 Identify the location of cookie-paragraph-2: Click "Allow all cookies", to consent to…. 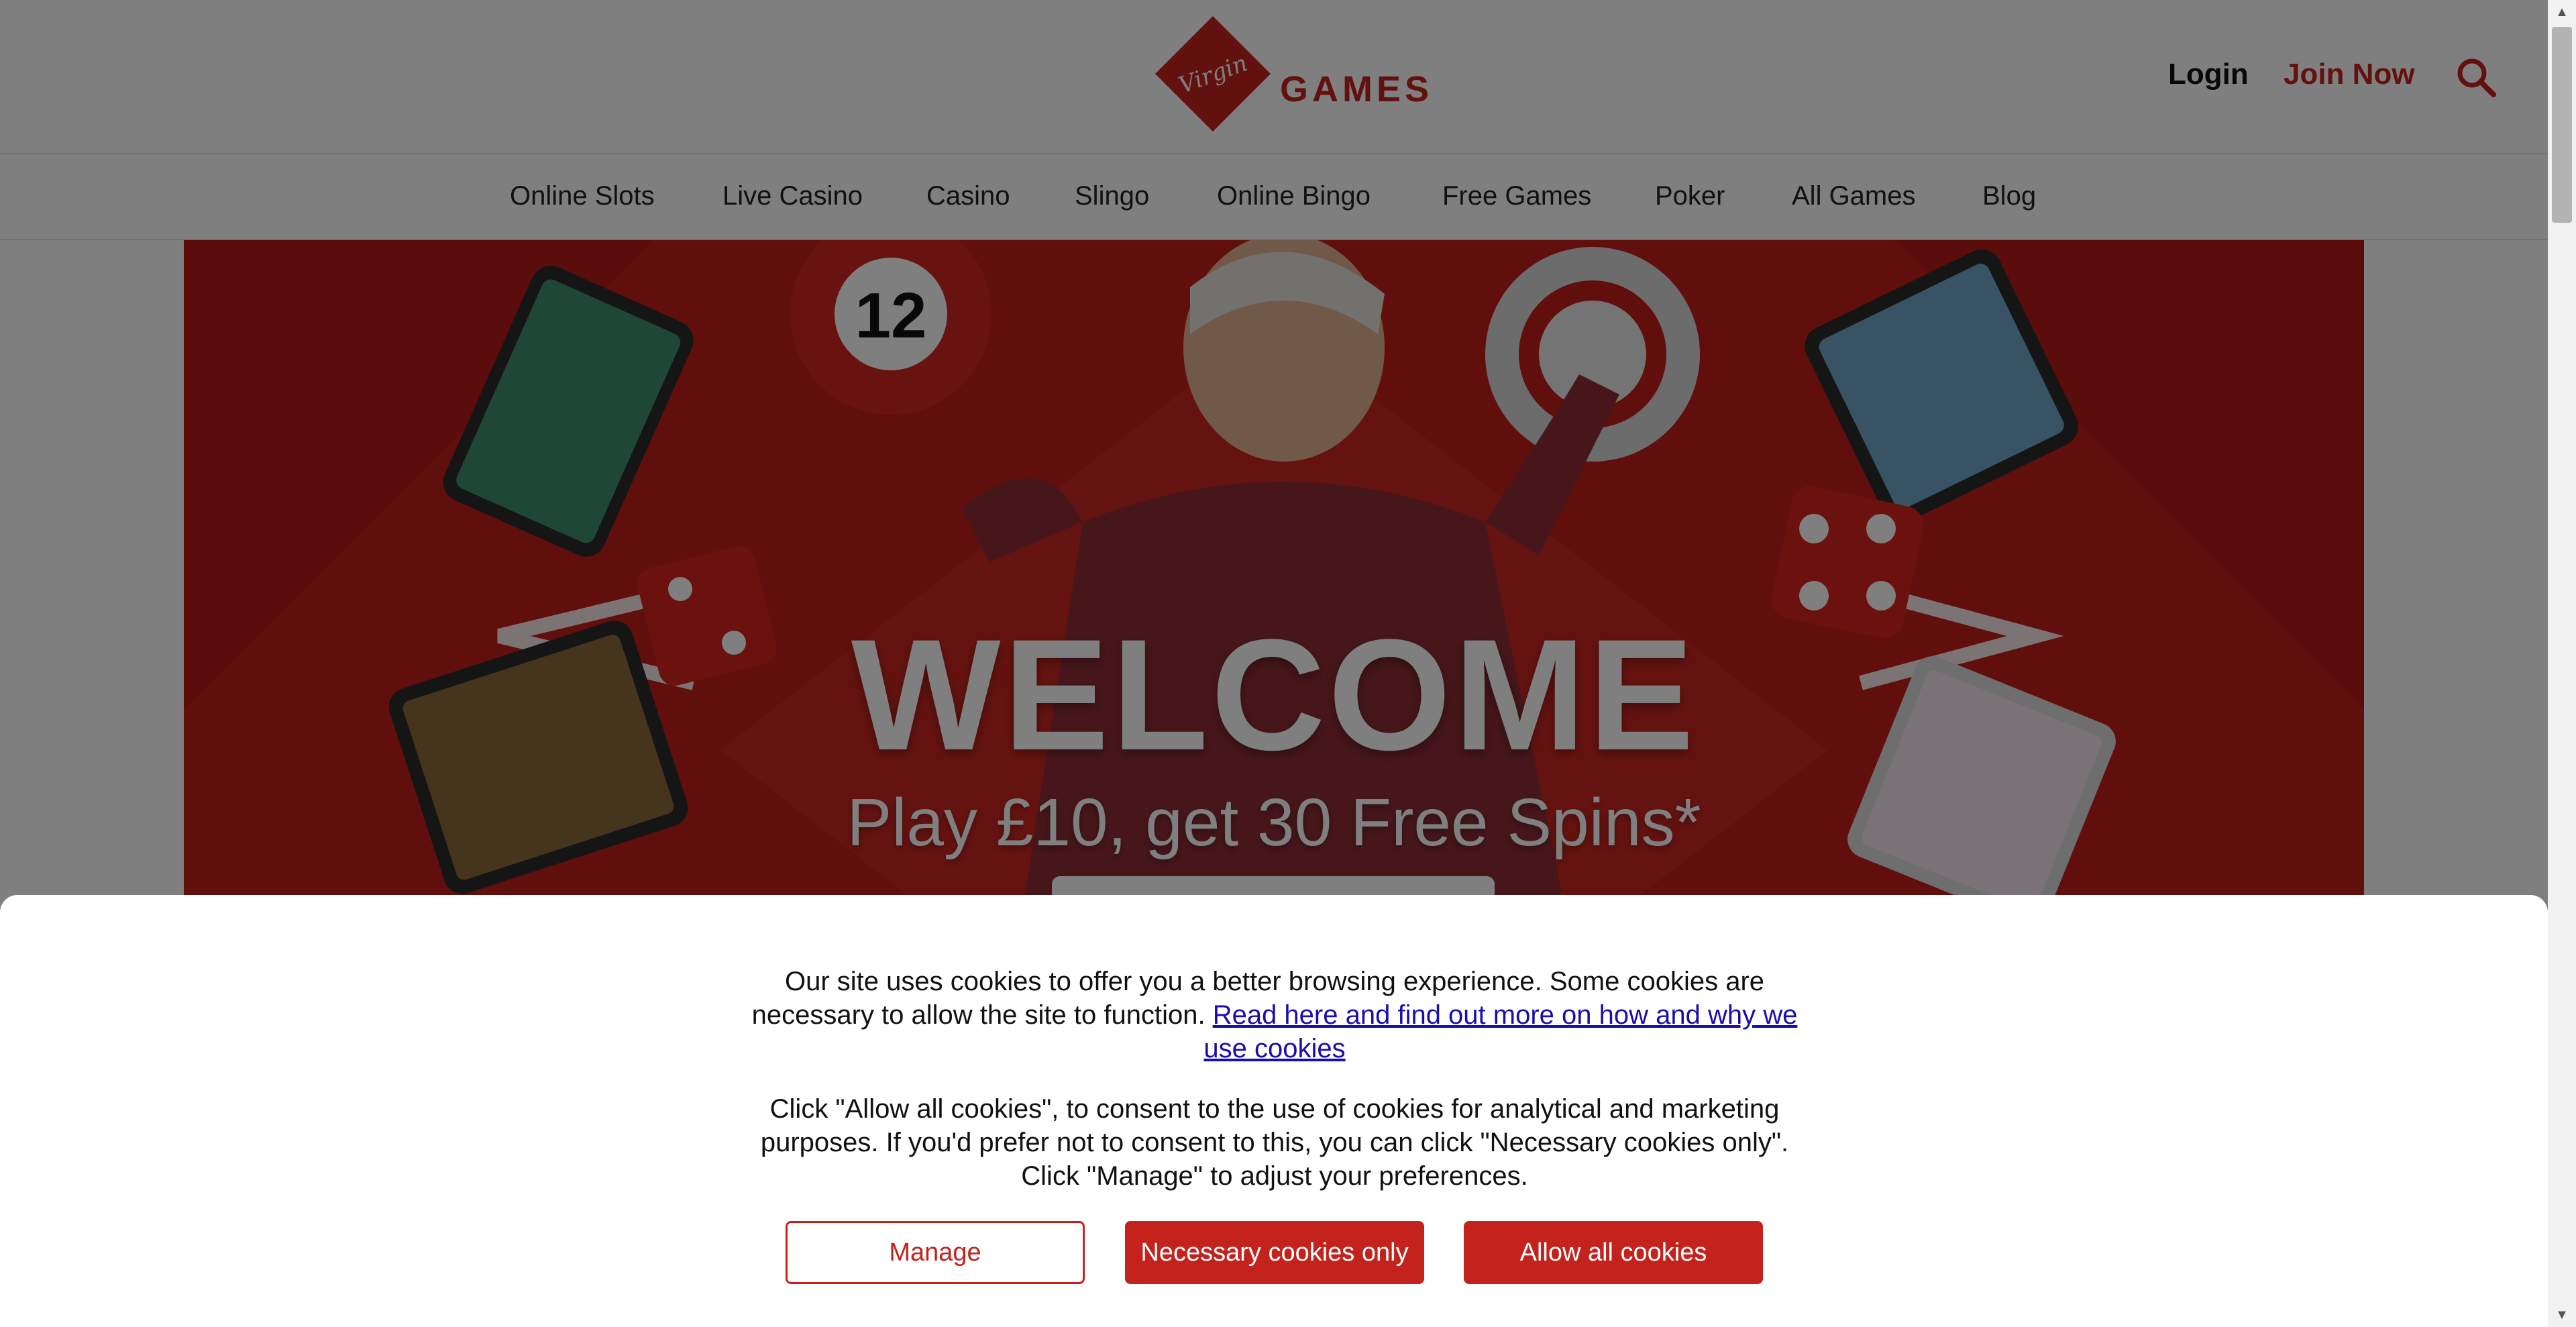
(1274, 1142).